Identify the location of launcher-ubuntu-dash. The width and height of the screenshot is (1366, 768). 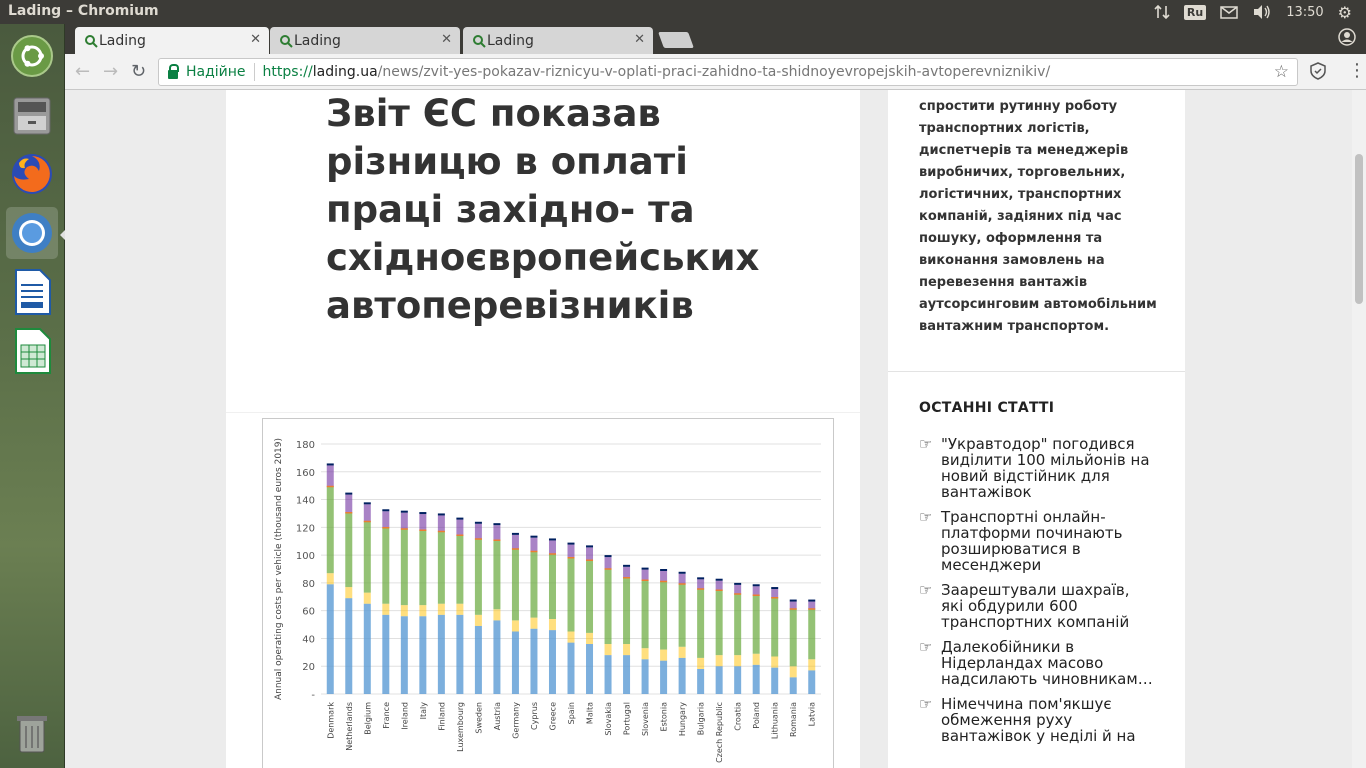
(32, 56).